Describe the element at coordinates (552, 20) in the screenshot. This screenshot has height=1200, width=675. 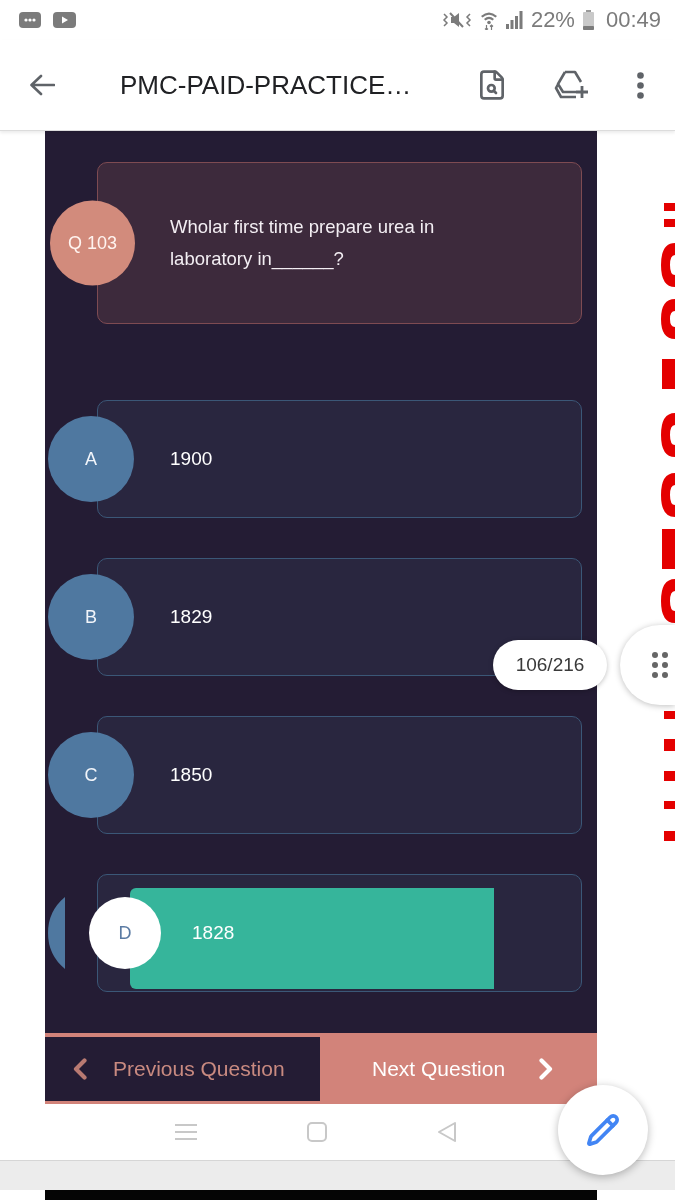
I see `battery-percentage: 22%` at that location.